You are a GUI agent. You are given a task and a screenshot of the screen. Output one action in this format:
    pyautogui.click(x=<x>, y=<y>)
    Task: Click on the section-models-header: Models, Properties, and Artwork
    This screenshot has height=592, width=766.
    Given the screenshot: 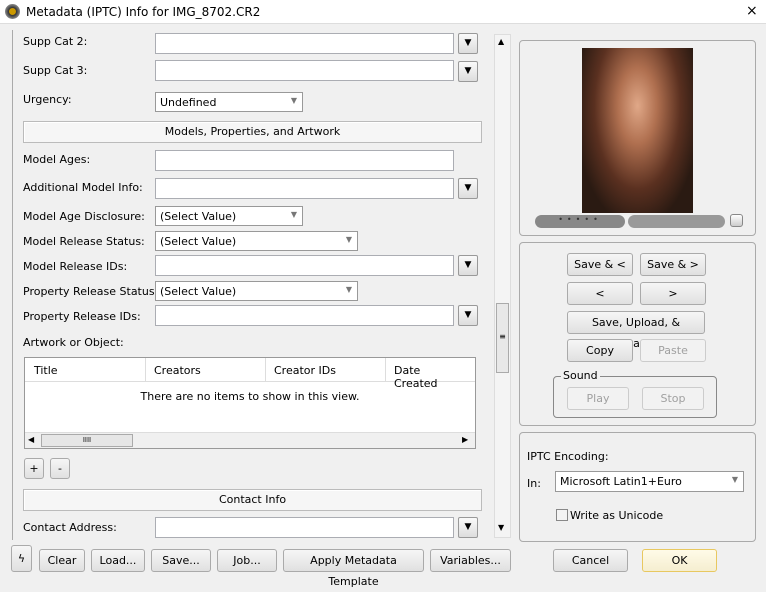 What is the action you would take?
    pyautogui.click(x=252, y=132)
    